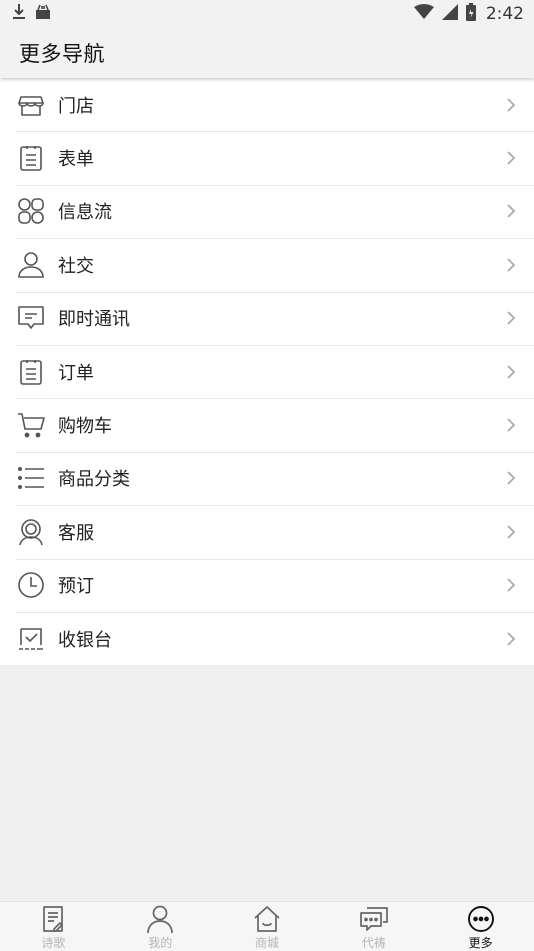 This screenshot has height=951, width=534. I want to click on tab-mall: 商城, so click(267, 926).